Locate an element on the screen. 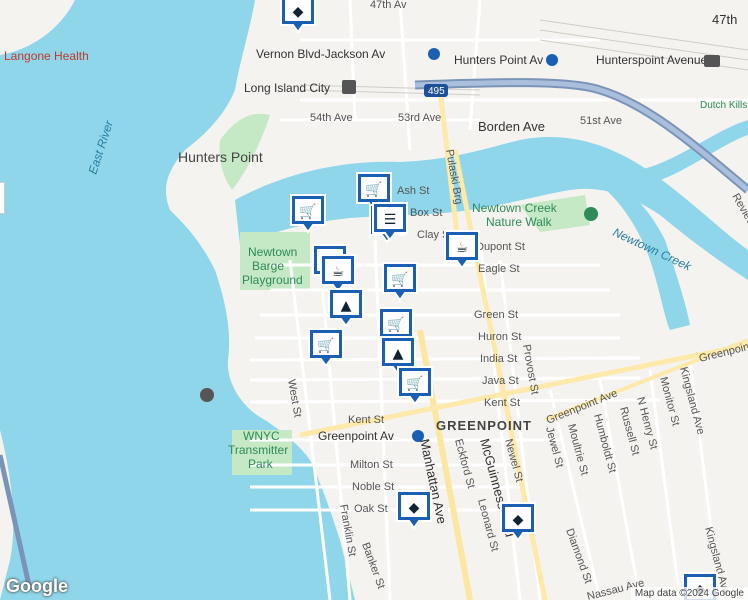 The width and height of the screenshot is (748, 600). street-box: Box St is located at coordinates (426, 213).